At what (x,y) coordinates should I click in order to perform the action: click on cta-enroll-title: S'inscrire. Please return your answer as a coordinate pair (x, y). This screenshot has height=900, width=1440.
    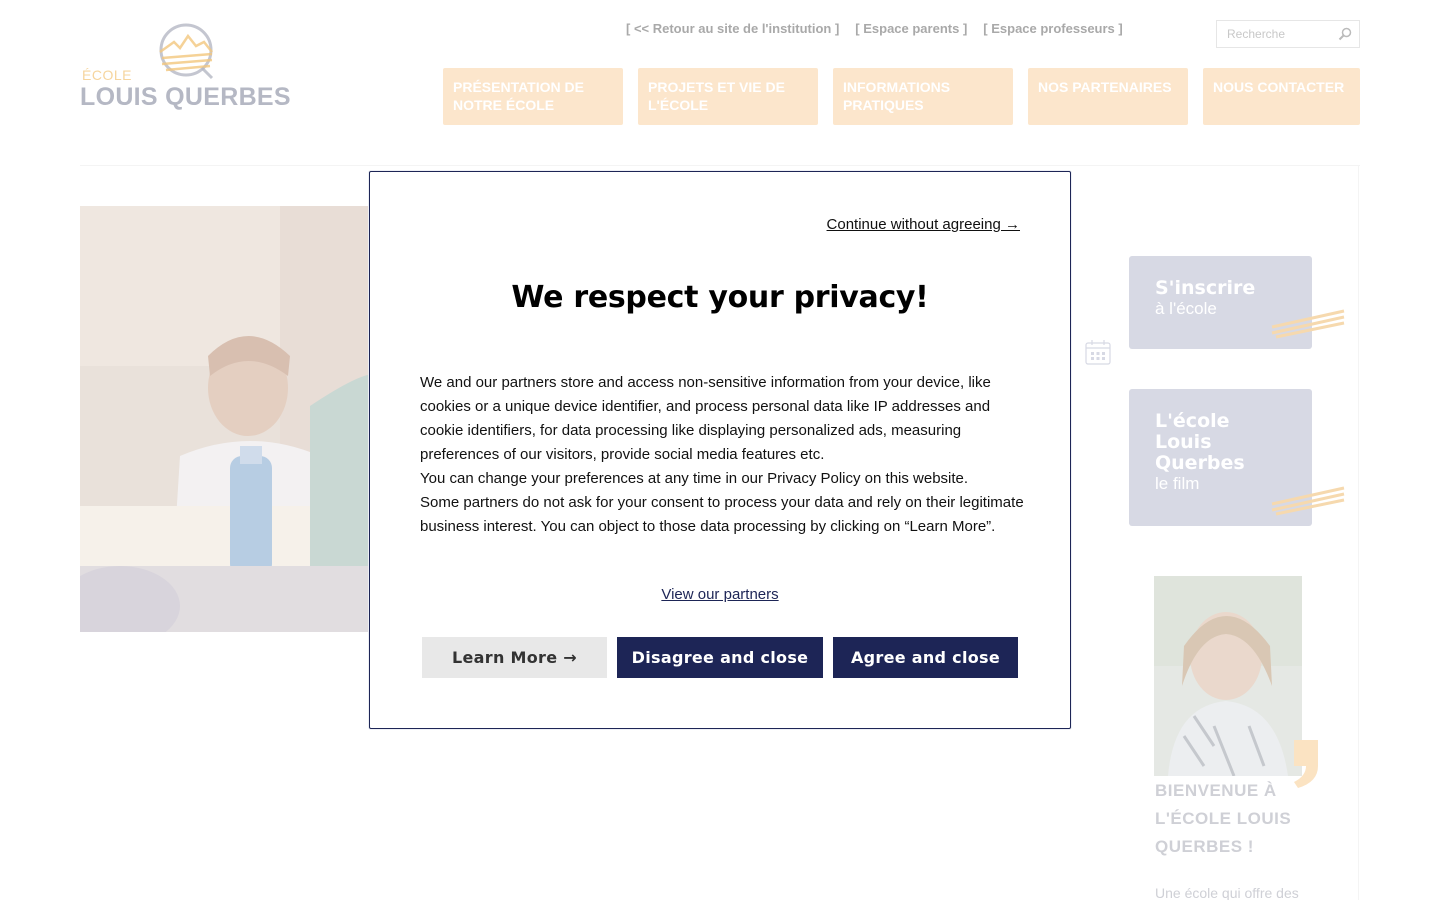
    Looking at the image, I should click on (1205, 288).